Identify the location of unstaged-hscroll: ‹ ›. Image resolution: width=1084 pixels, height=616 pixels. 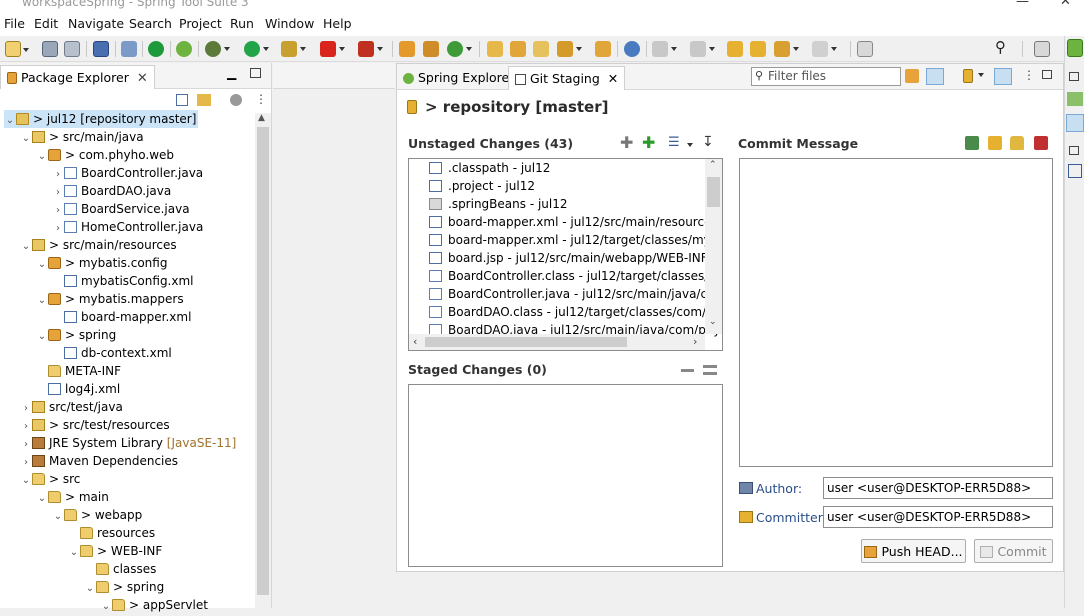
(557, 342).